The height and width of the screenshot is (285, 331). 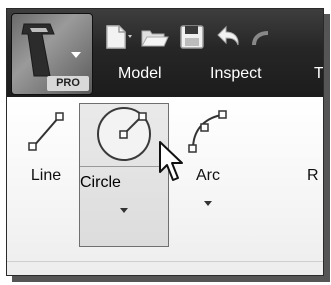 What do you see at coordinates (155, 37) in the screenshot?
I see `open-folder-icon` at bounding box center [155, 37].